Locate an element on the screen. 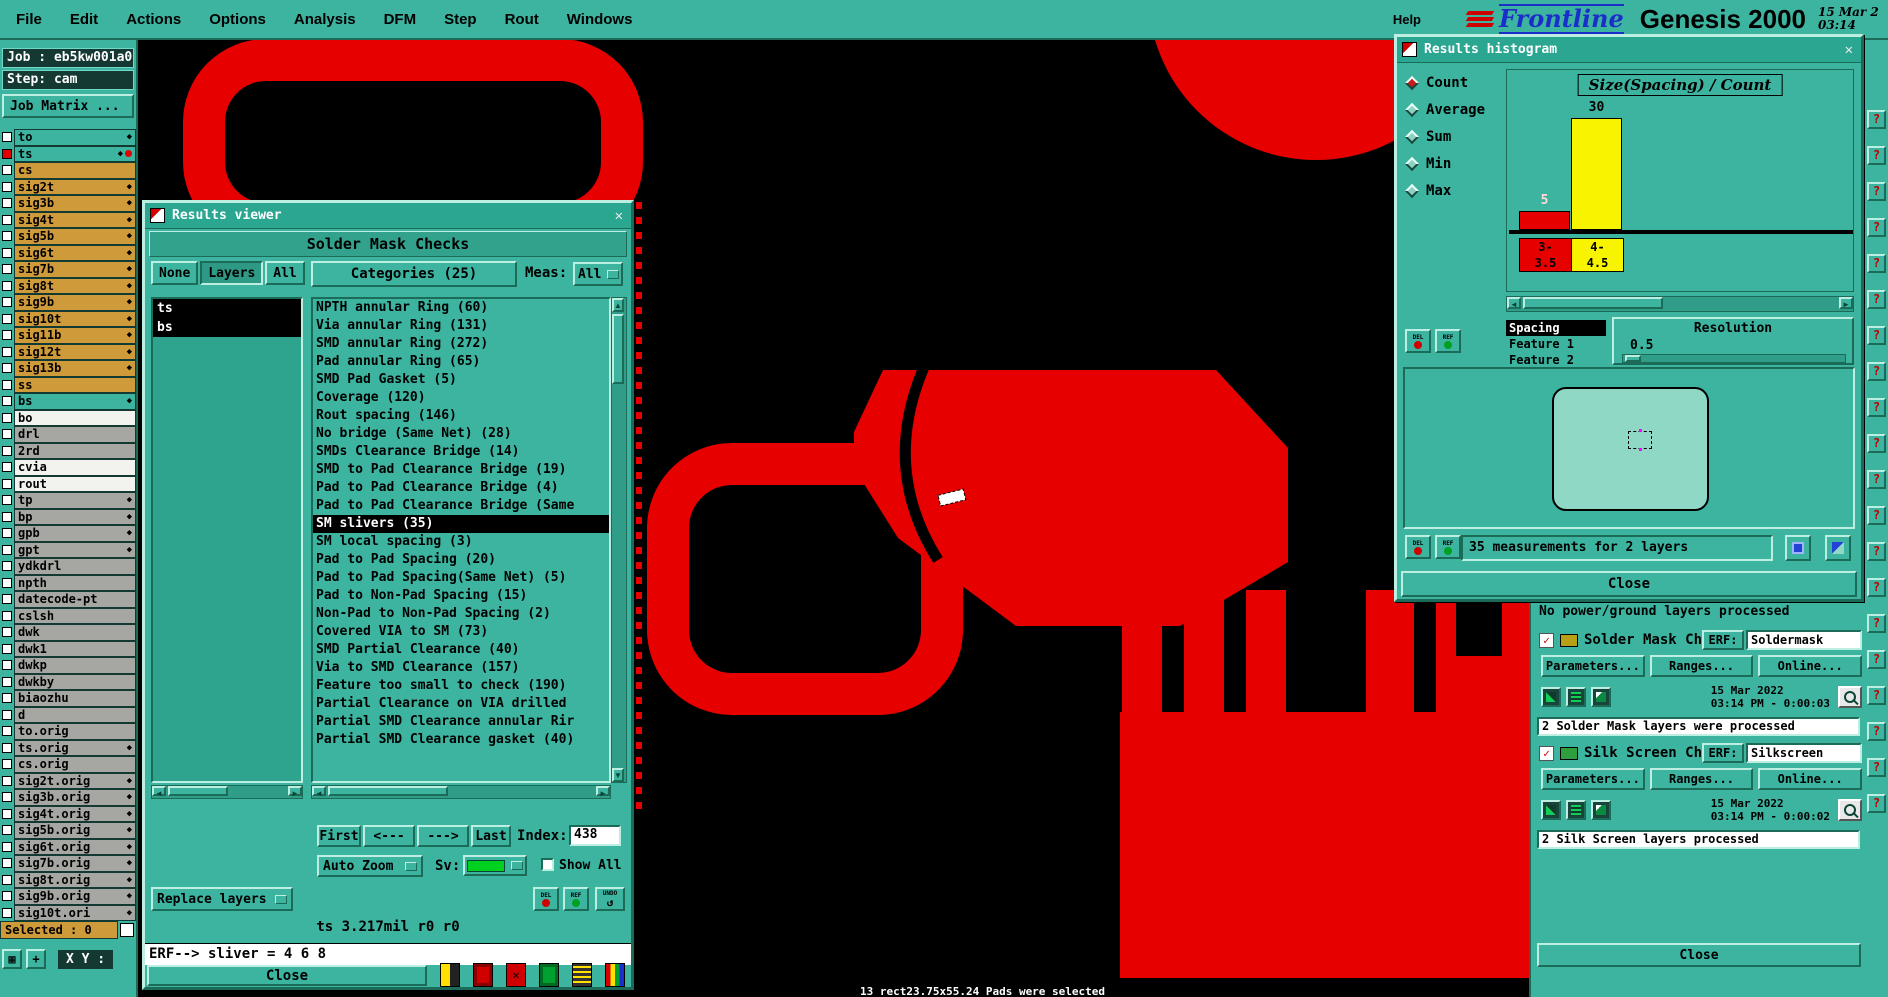  layer-row-sig3b.orig: sig3b.orig ◆ is located at coordinates (68, 797).